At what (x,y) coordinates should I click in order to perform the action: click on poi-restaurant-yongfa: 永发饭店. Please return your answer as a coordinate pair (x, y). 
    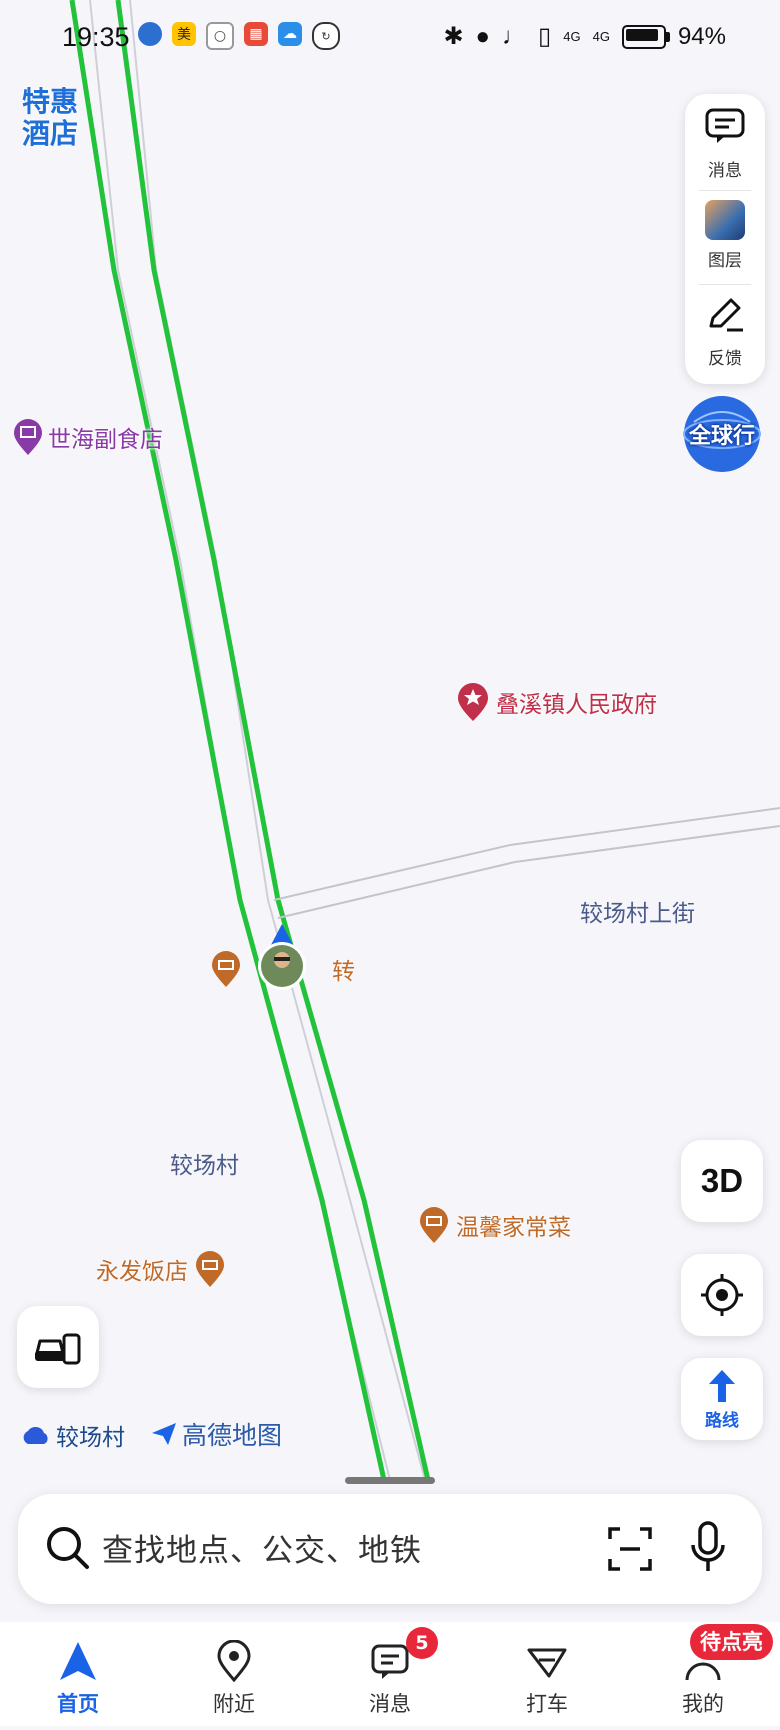
    Looking at the image, I should click on (161, 1269).